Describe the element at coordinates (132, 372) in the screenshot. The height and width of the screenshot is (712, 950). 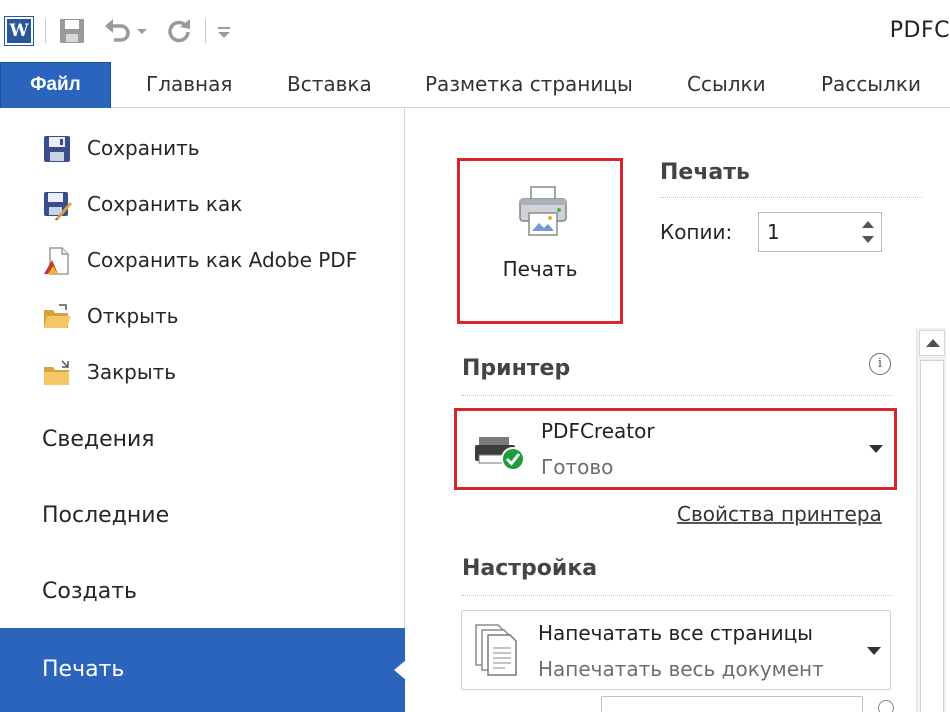
I see `nav-label: Закрыть` at that location.